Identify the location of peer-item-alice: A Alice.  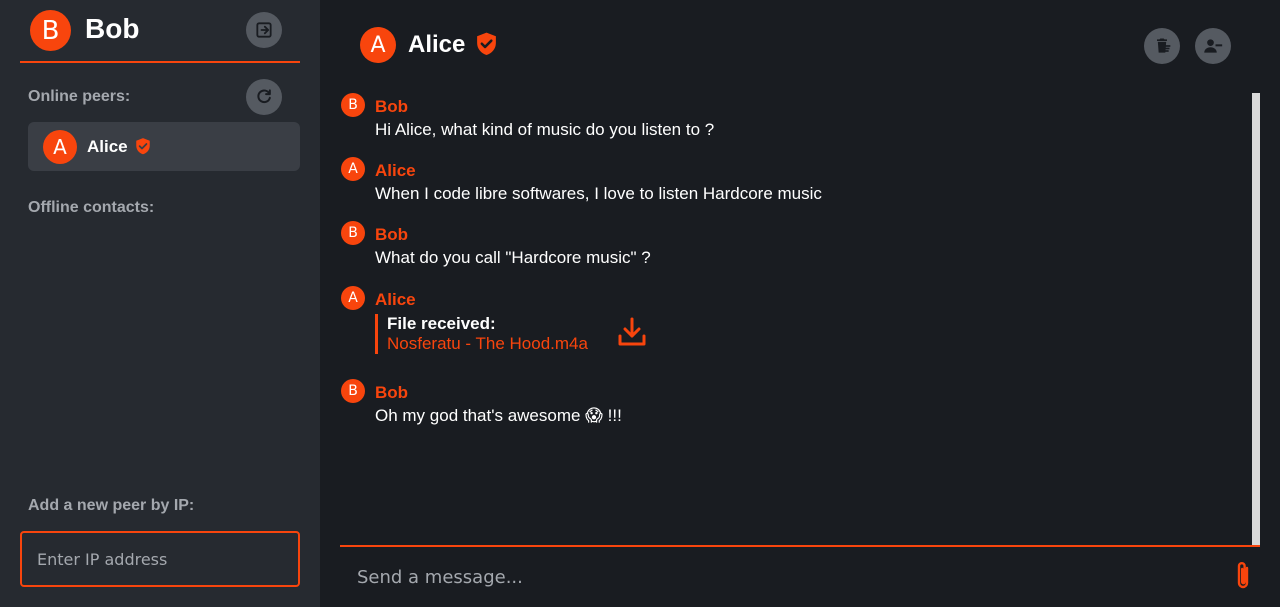
(164, 146).